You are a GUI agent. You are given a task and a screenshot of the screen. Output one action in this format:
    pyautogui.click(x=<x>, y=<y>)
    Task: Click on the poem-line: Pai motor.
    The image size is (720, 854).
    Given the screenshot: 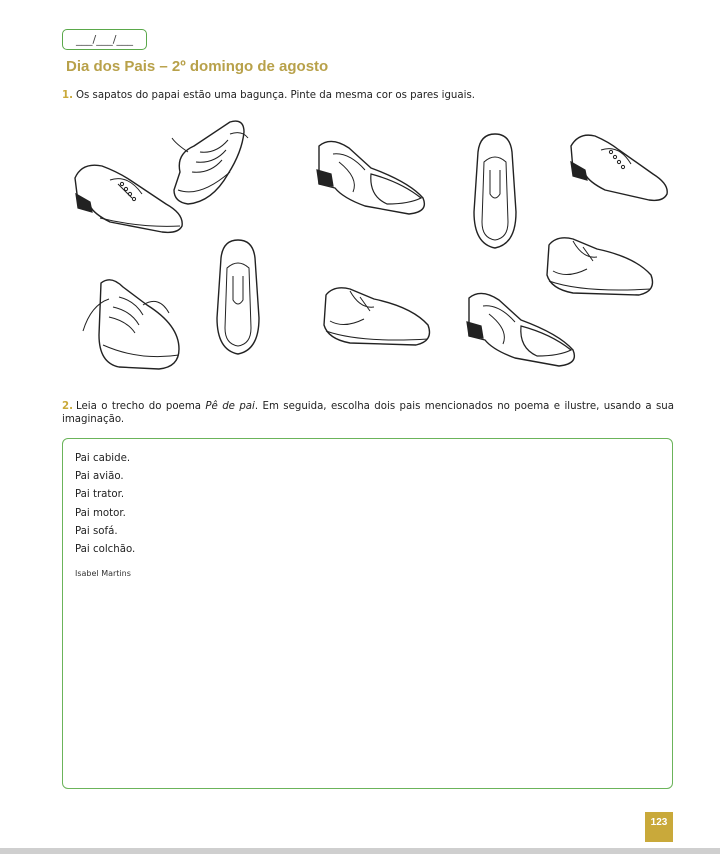 What is the action you would take?
    pyautogui.click(x=100, y=513)
    